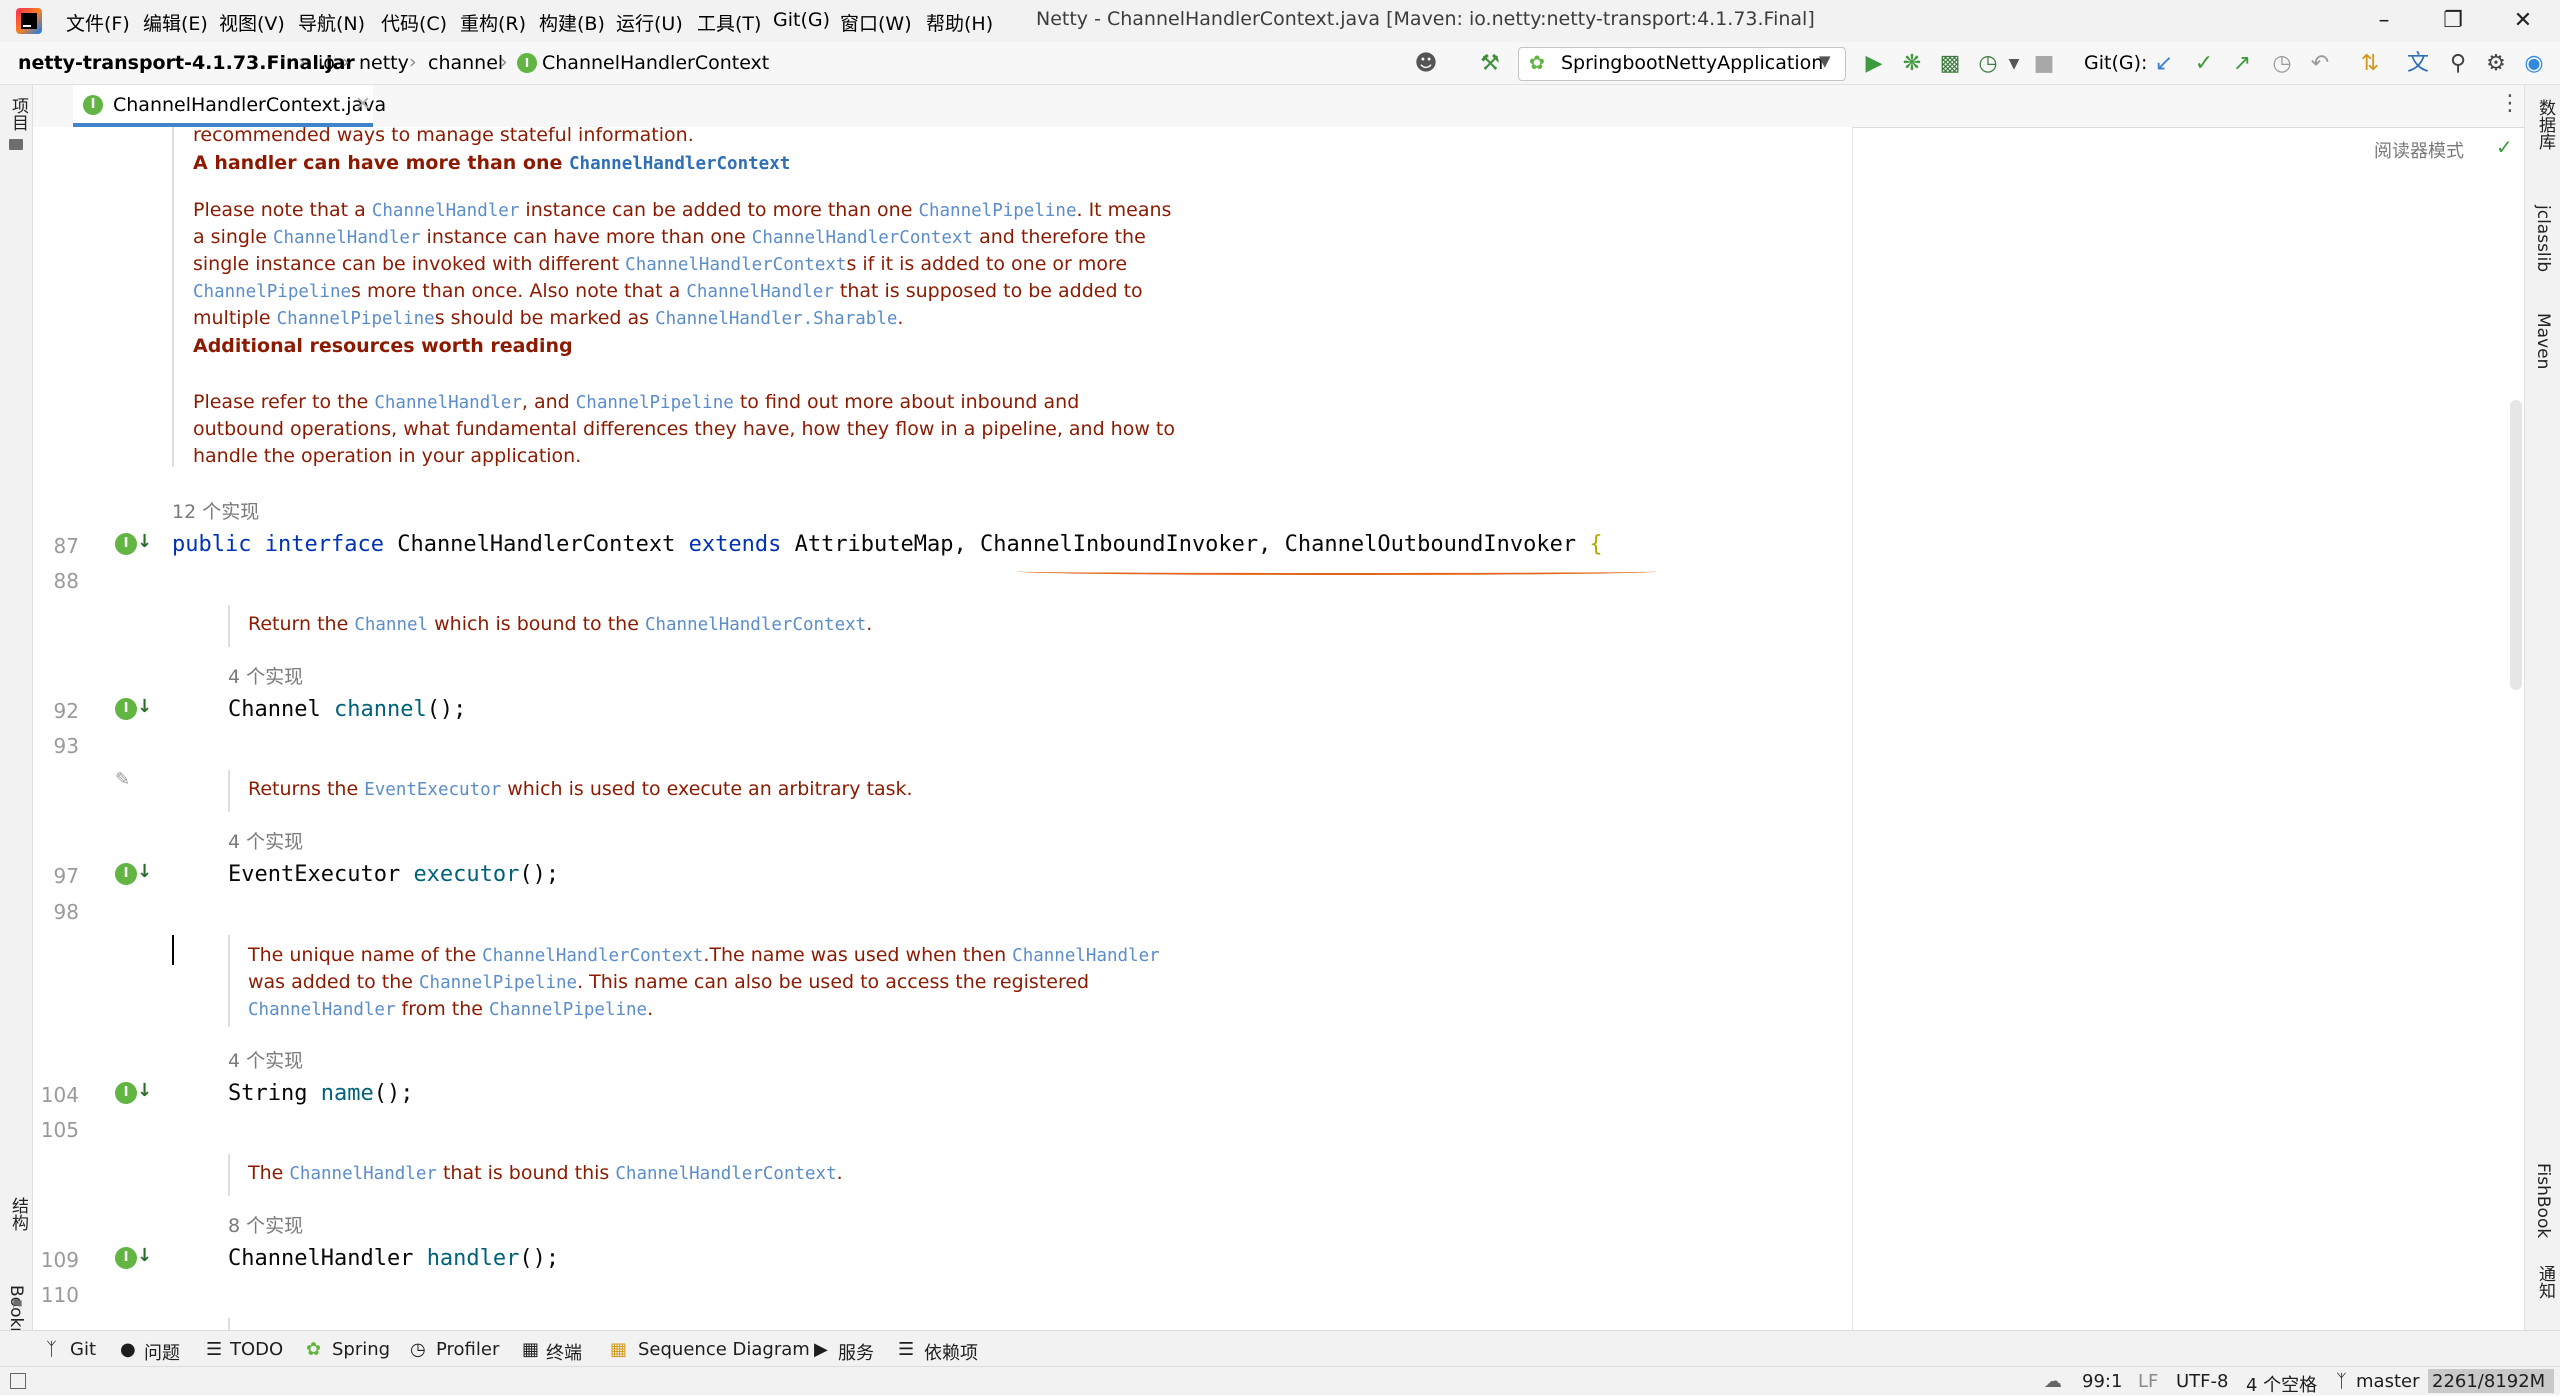  Describe the element at coordinates (1490, 64) in the screenshot. I see `build-hammer-icon: ⚒` at that location.